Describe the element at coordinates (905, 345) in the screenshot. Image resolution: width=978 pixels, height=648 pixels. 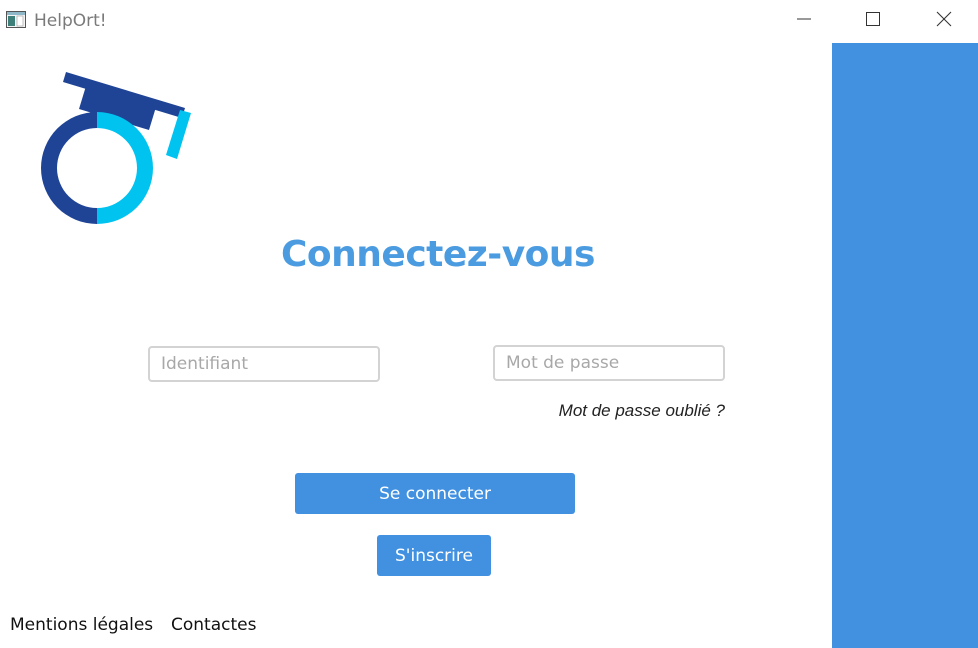
I see `side-panel` at that location.